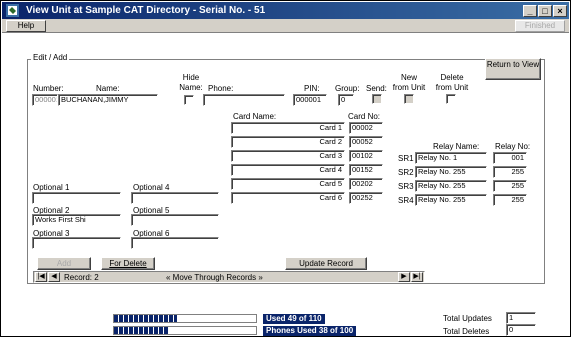 This screenshot has width=571, height=337. What do you see at coordinates (513, 69) in the screenshot?
I see `return-to-view-button: Return to View` at bounding box center [513, 69].